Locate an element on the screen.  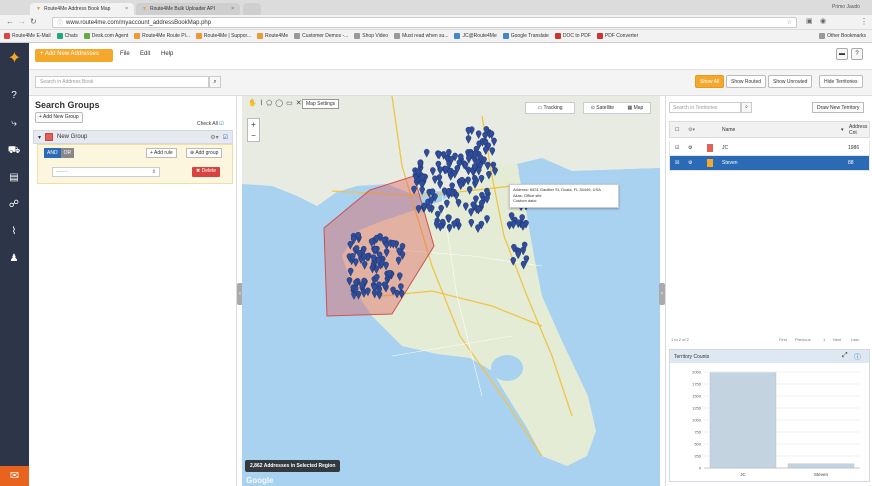
chat-icon: ✉ is located at coordinates (14, 476).